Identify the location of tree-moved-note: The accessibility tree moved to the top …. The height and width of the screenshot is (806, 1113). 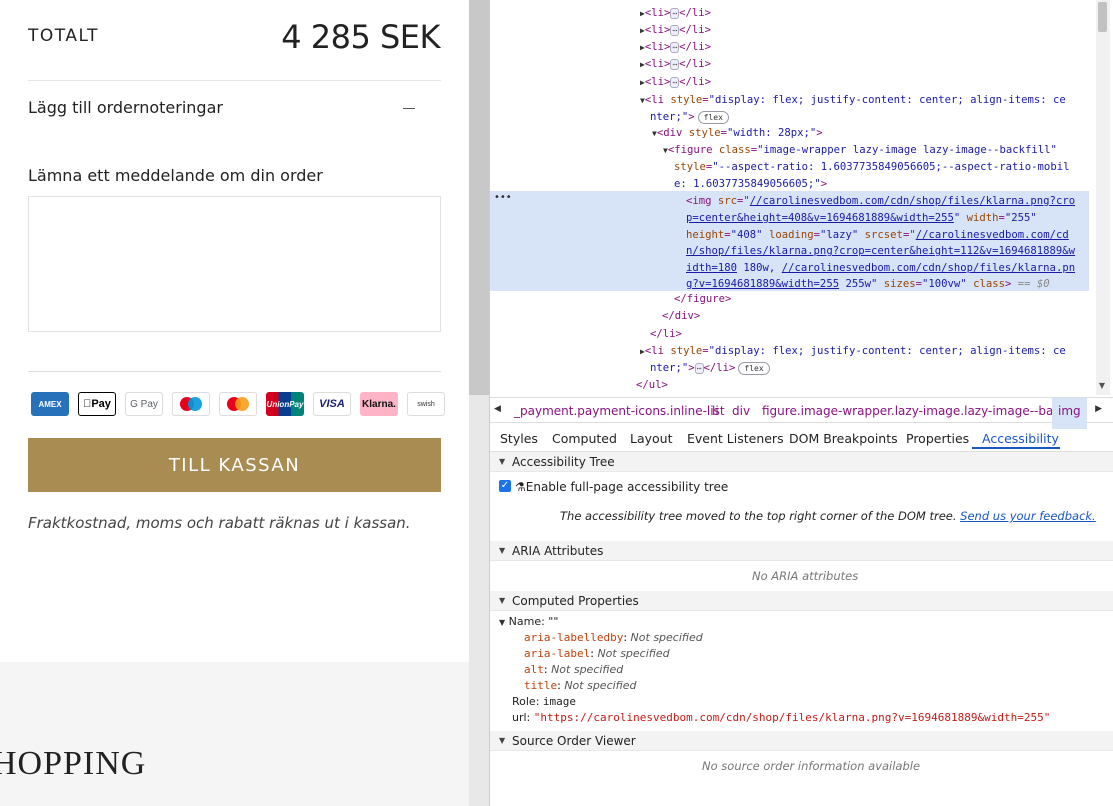
(828, 516).